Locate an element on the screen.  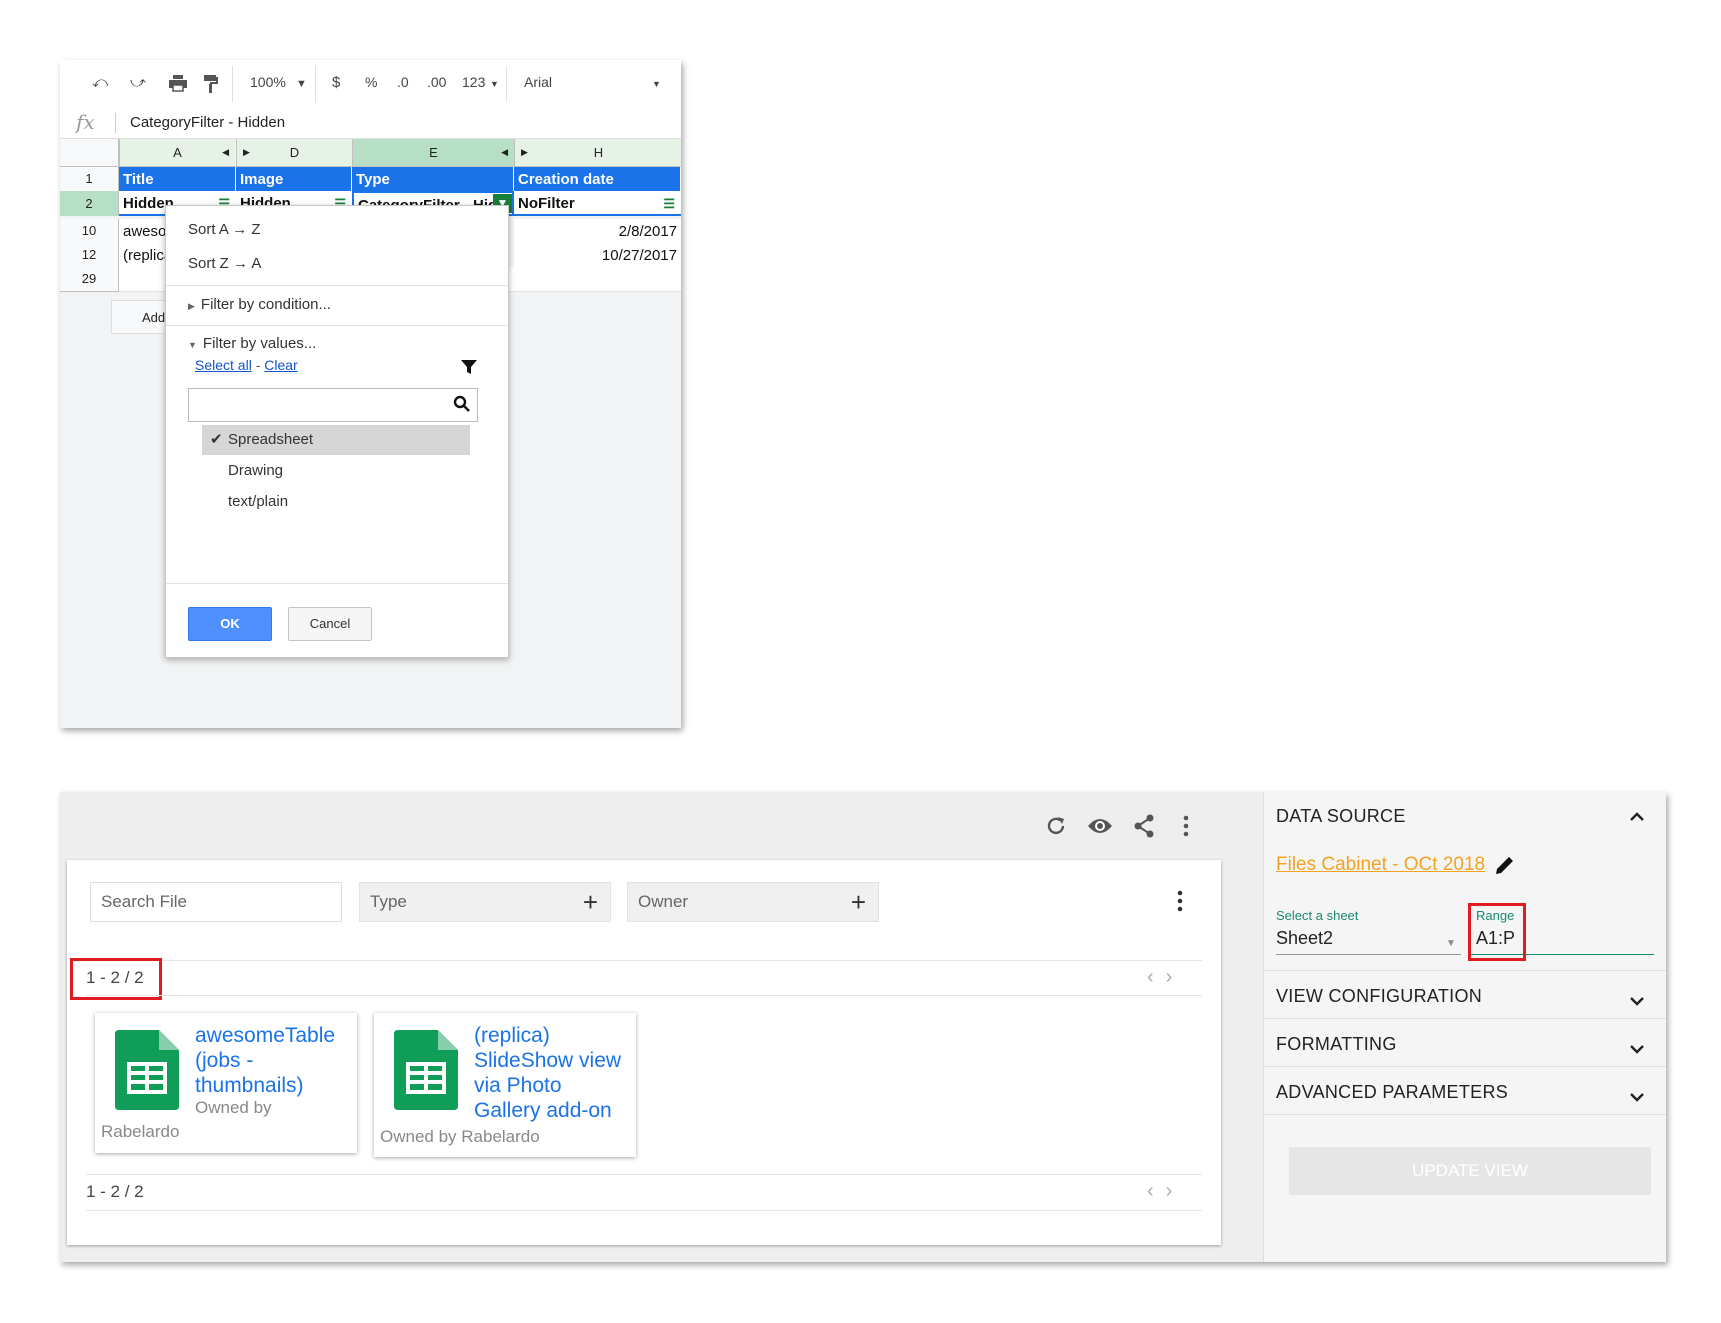
file-title: awesomeTable (jobs - thumbnails) is located at coordinates (265, 1060).